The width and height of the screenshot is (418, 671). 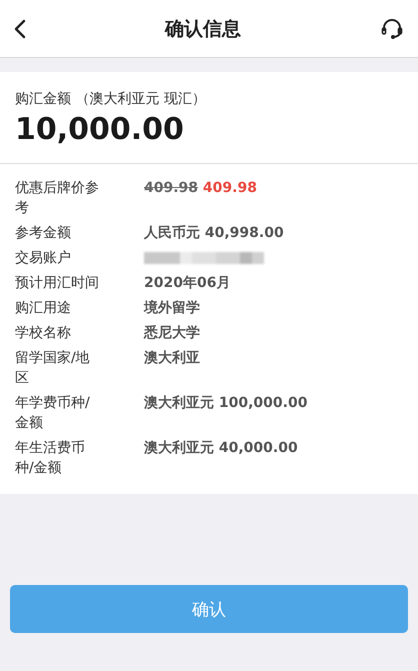 What do you see at coordinates (53, 413) in the screenshot?
I see `detail-label: 年学费币种/金额` at bounding box center [53, 413].